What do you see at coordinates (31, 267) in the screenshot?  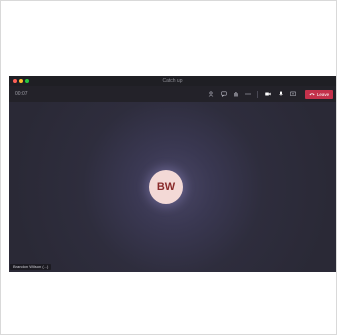 I see `participant-name-tag: Brandon Wilson (...)` at bounding box center [31, 267].